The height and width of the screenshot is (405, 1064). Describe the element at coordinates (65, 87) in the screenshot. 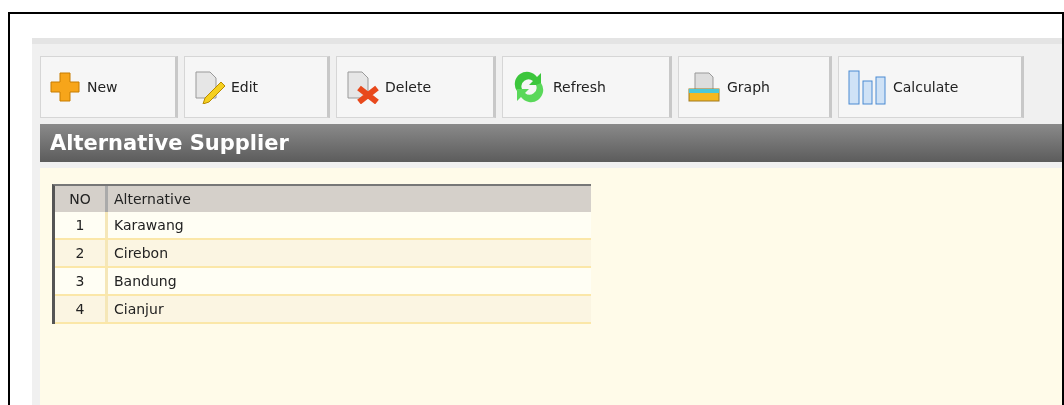

I see `plus-icon` at that location.